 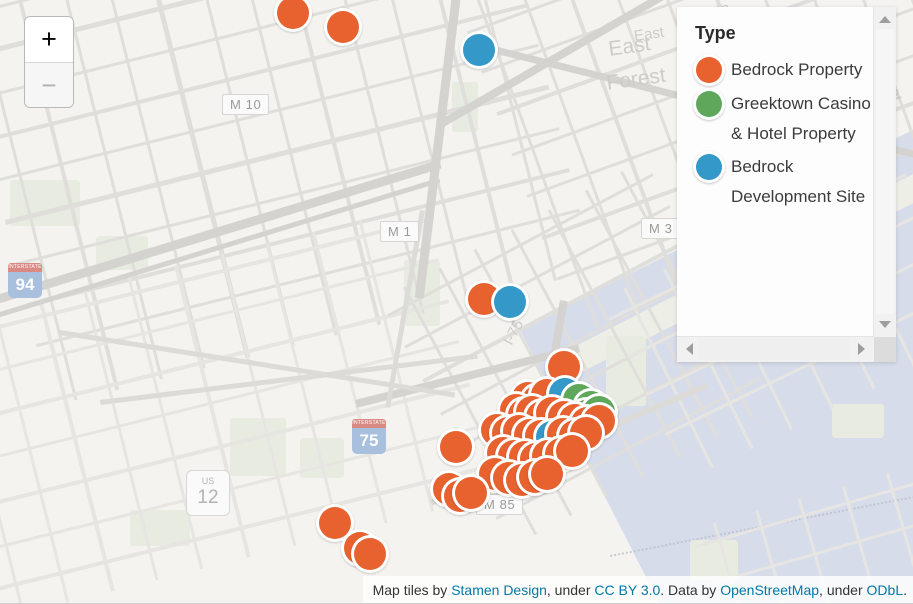 I want to click on zoom-control: + −, so click(x=49, y=62).